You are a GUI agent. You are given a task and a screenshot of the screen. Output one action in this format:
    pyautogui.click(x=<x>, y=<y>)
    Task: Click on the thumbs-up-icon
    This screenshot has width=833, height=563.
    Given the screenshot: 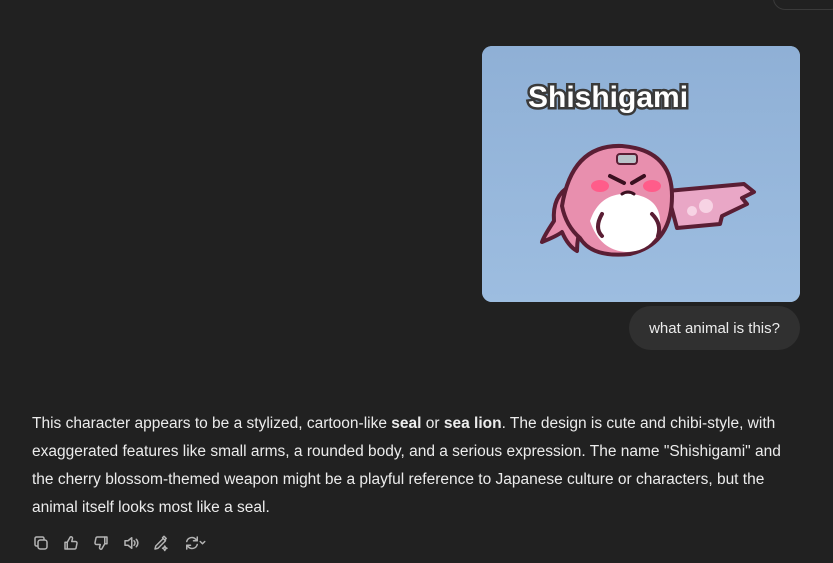 What is the action you would take?
    pyautogui.click(x=71, y=543)
    